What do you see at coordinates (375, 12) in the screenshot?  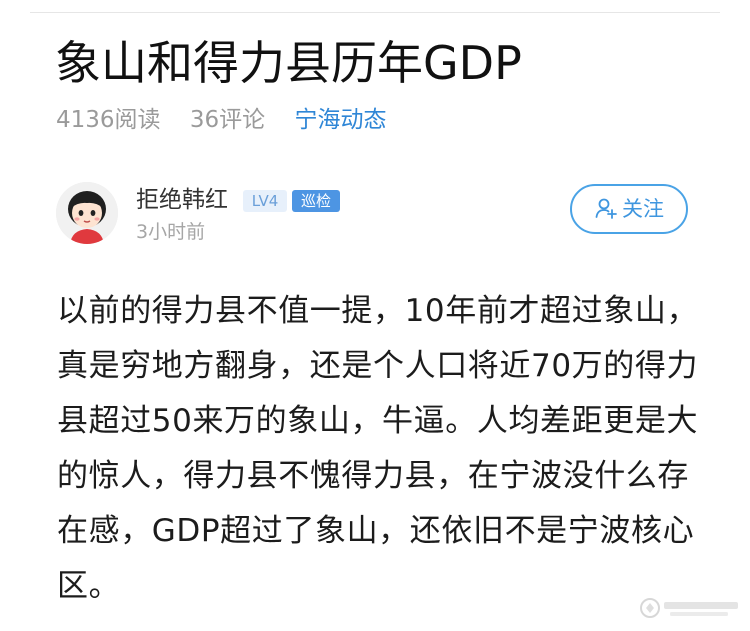 I see `top-divider` at bounding box center [375, 12].